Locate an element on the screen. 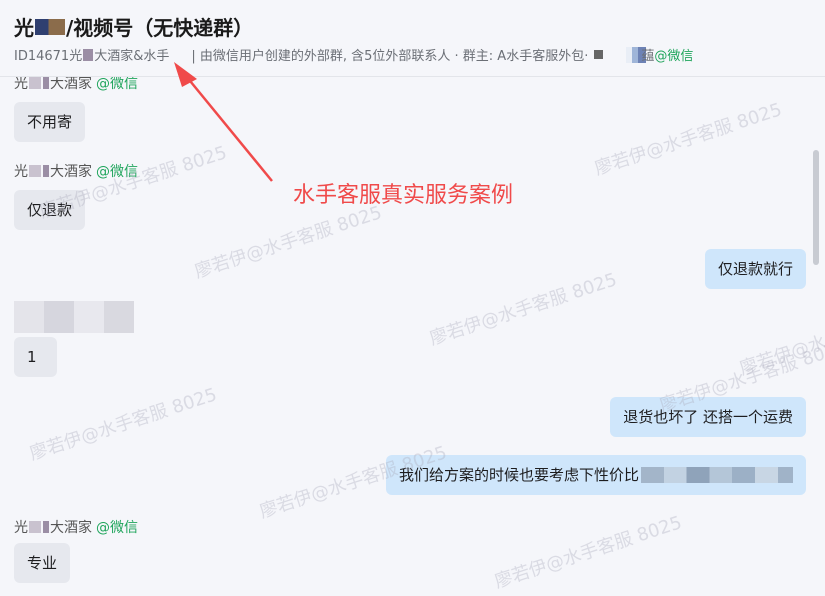  owner-name-tail: 蕴 is located at coordinates (648, 56).